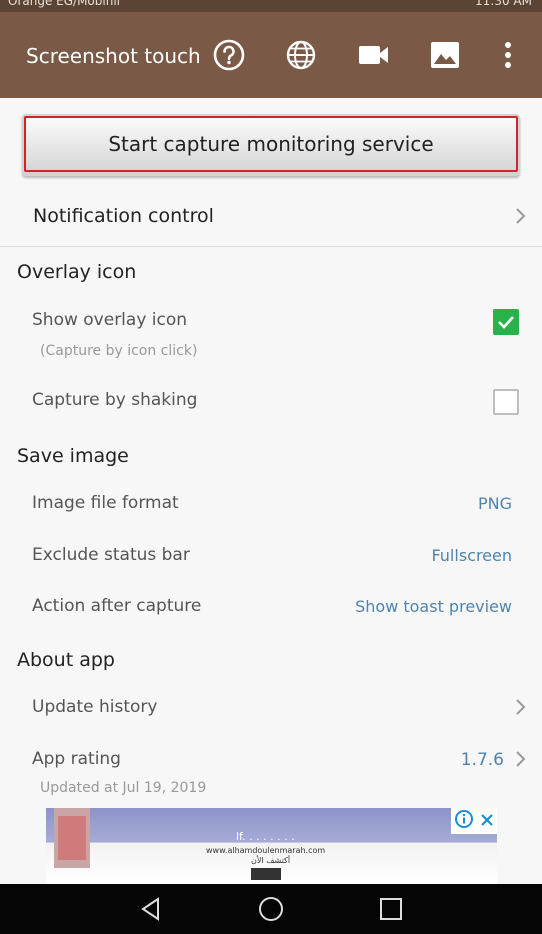  I want to click on help-icon, so click(229, 55).